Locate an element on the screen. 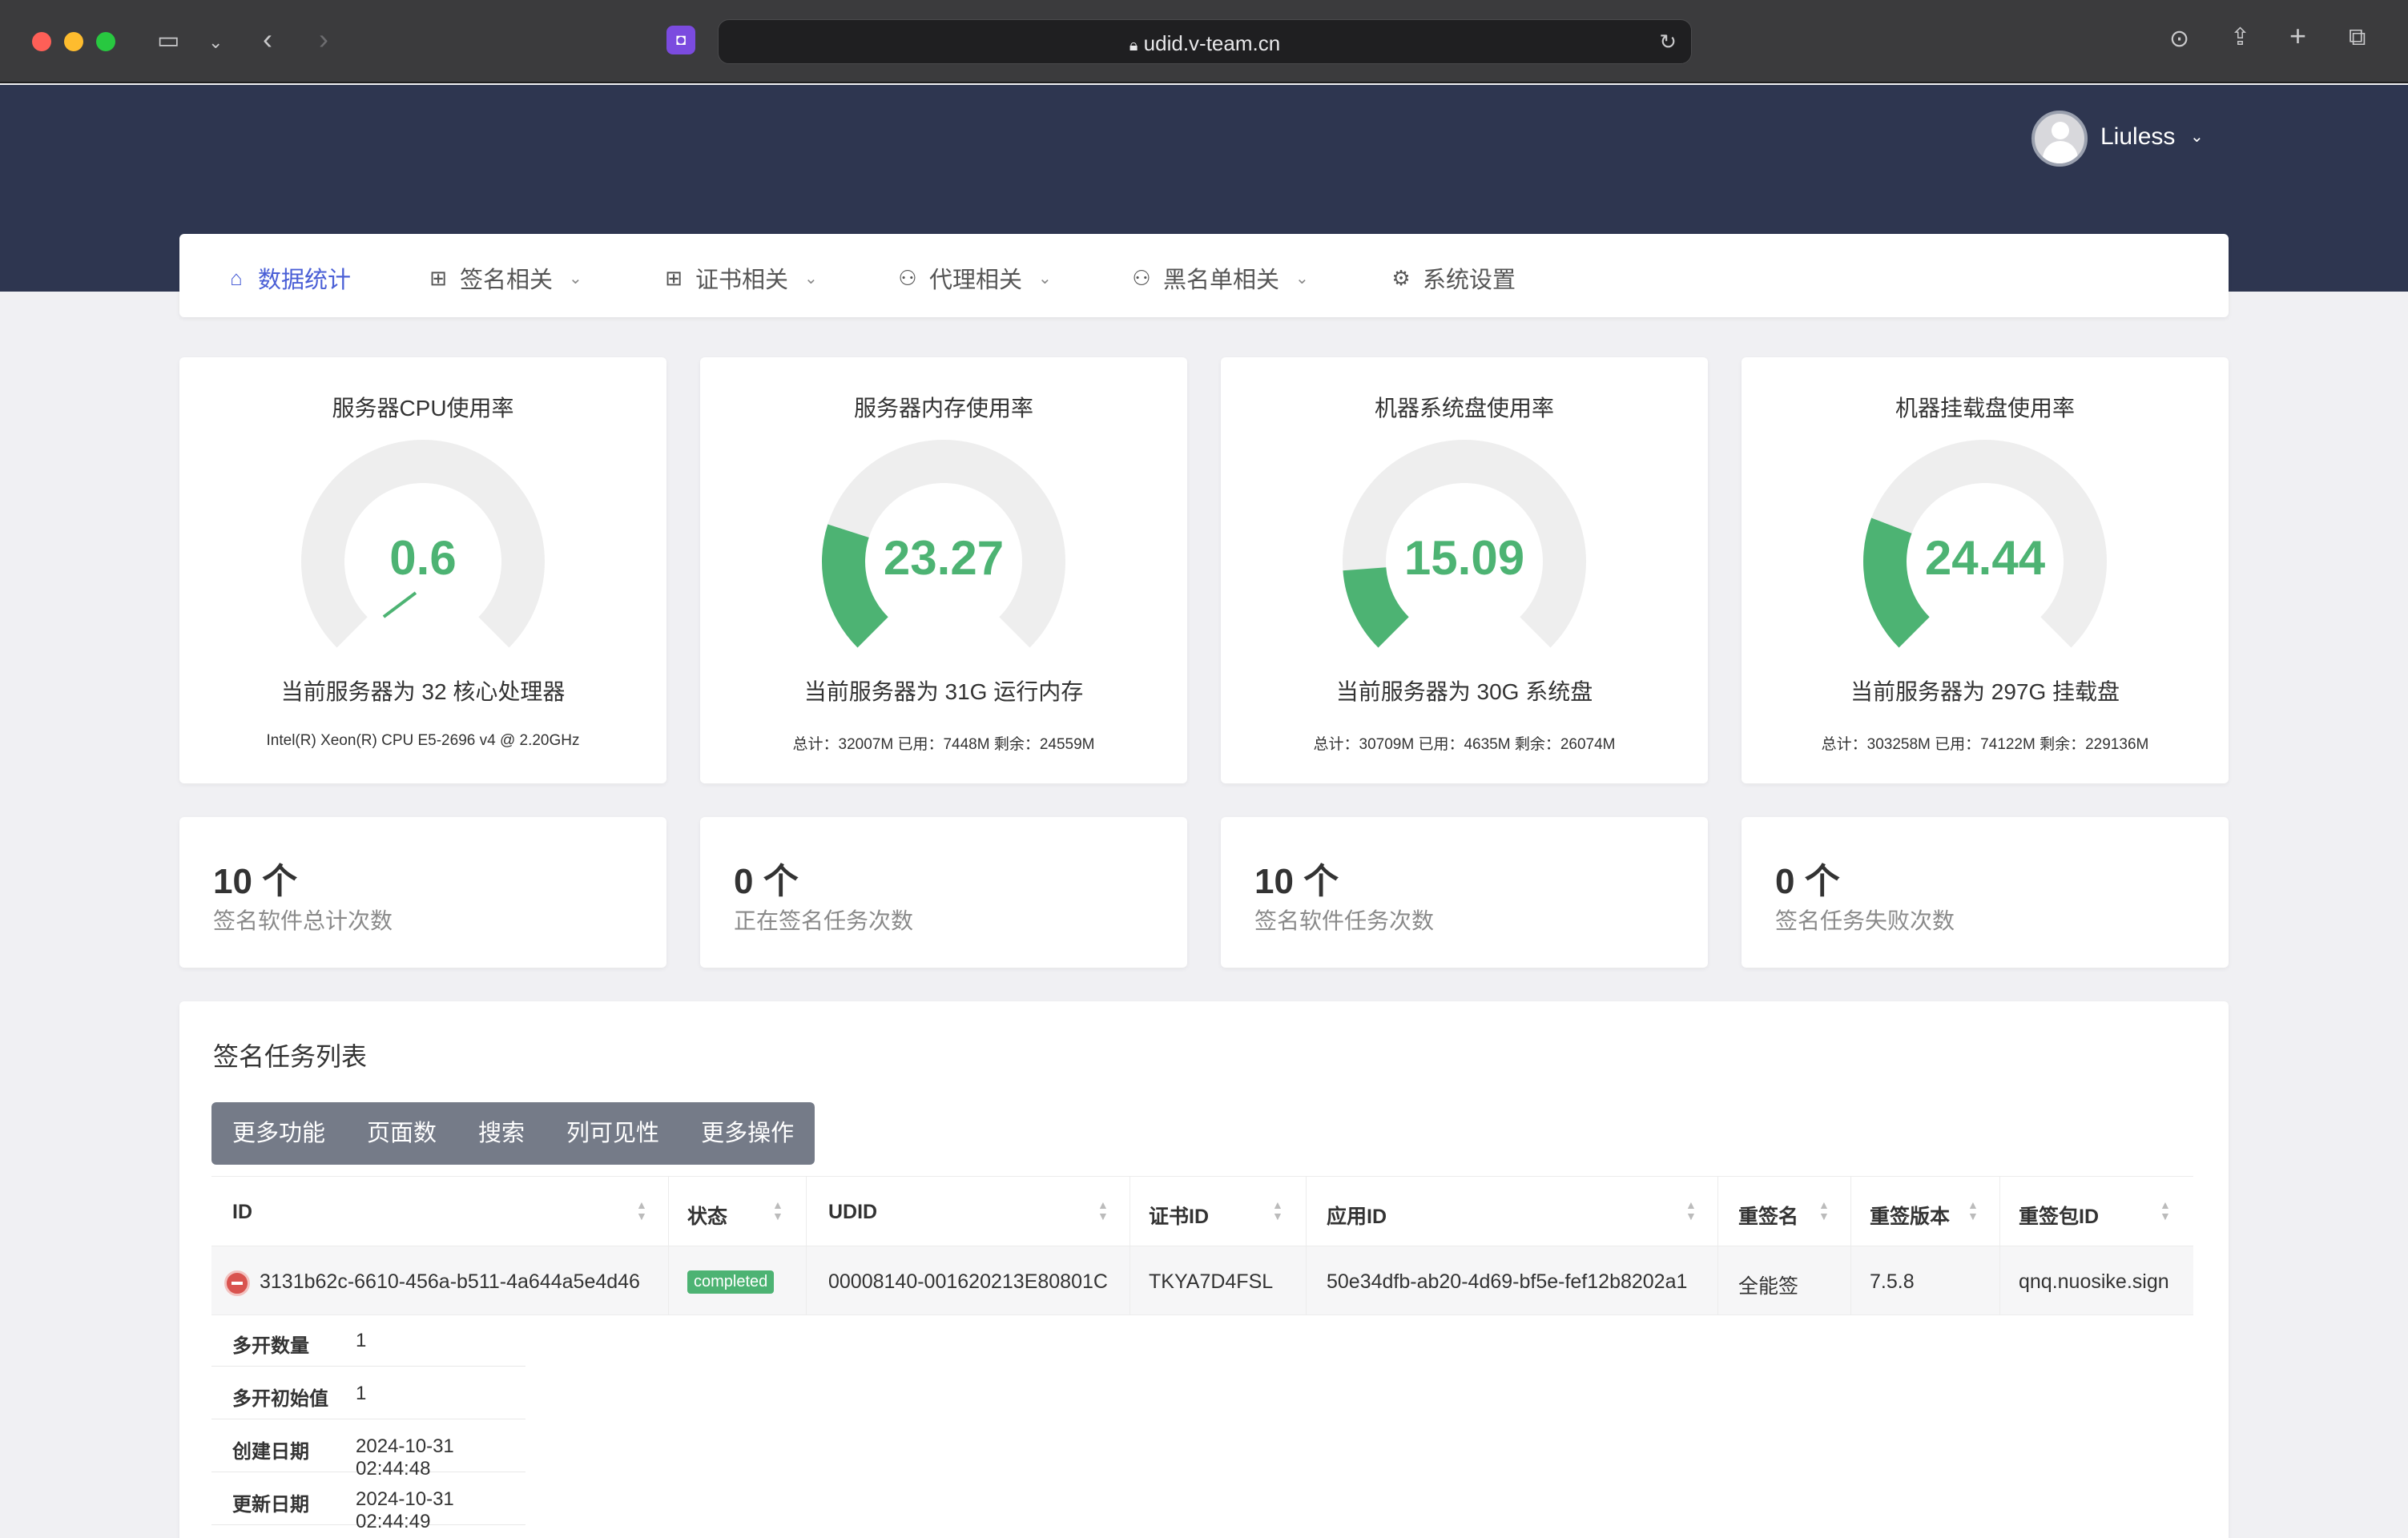  sidebar-toggle-icon: ▭ is located at coordinates (168, 41).